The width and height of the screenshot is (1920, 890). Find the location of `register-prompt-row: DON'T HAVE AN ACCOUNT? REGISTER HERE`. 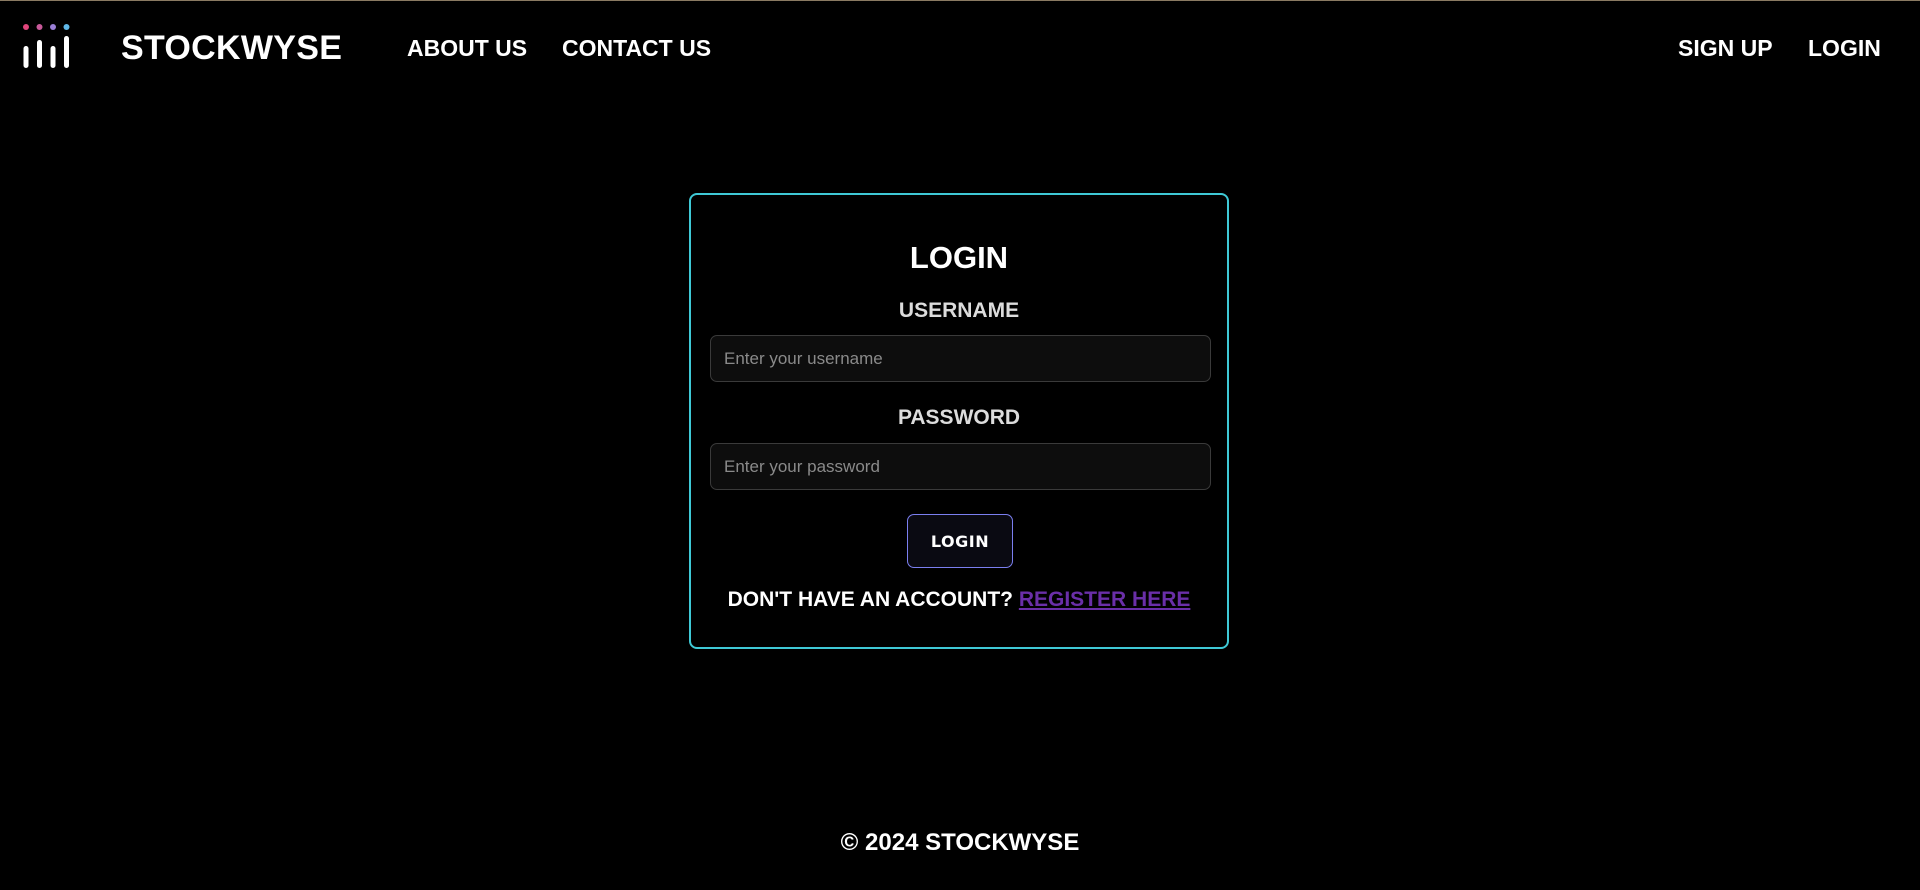

register-prompt-row: DON'T HAVE AN ACCOUNT? REGISTER HERE is located at coordinates (959, 600).